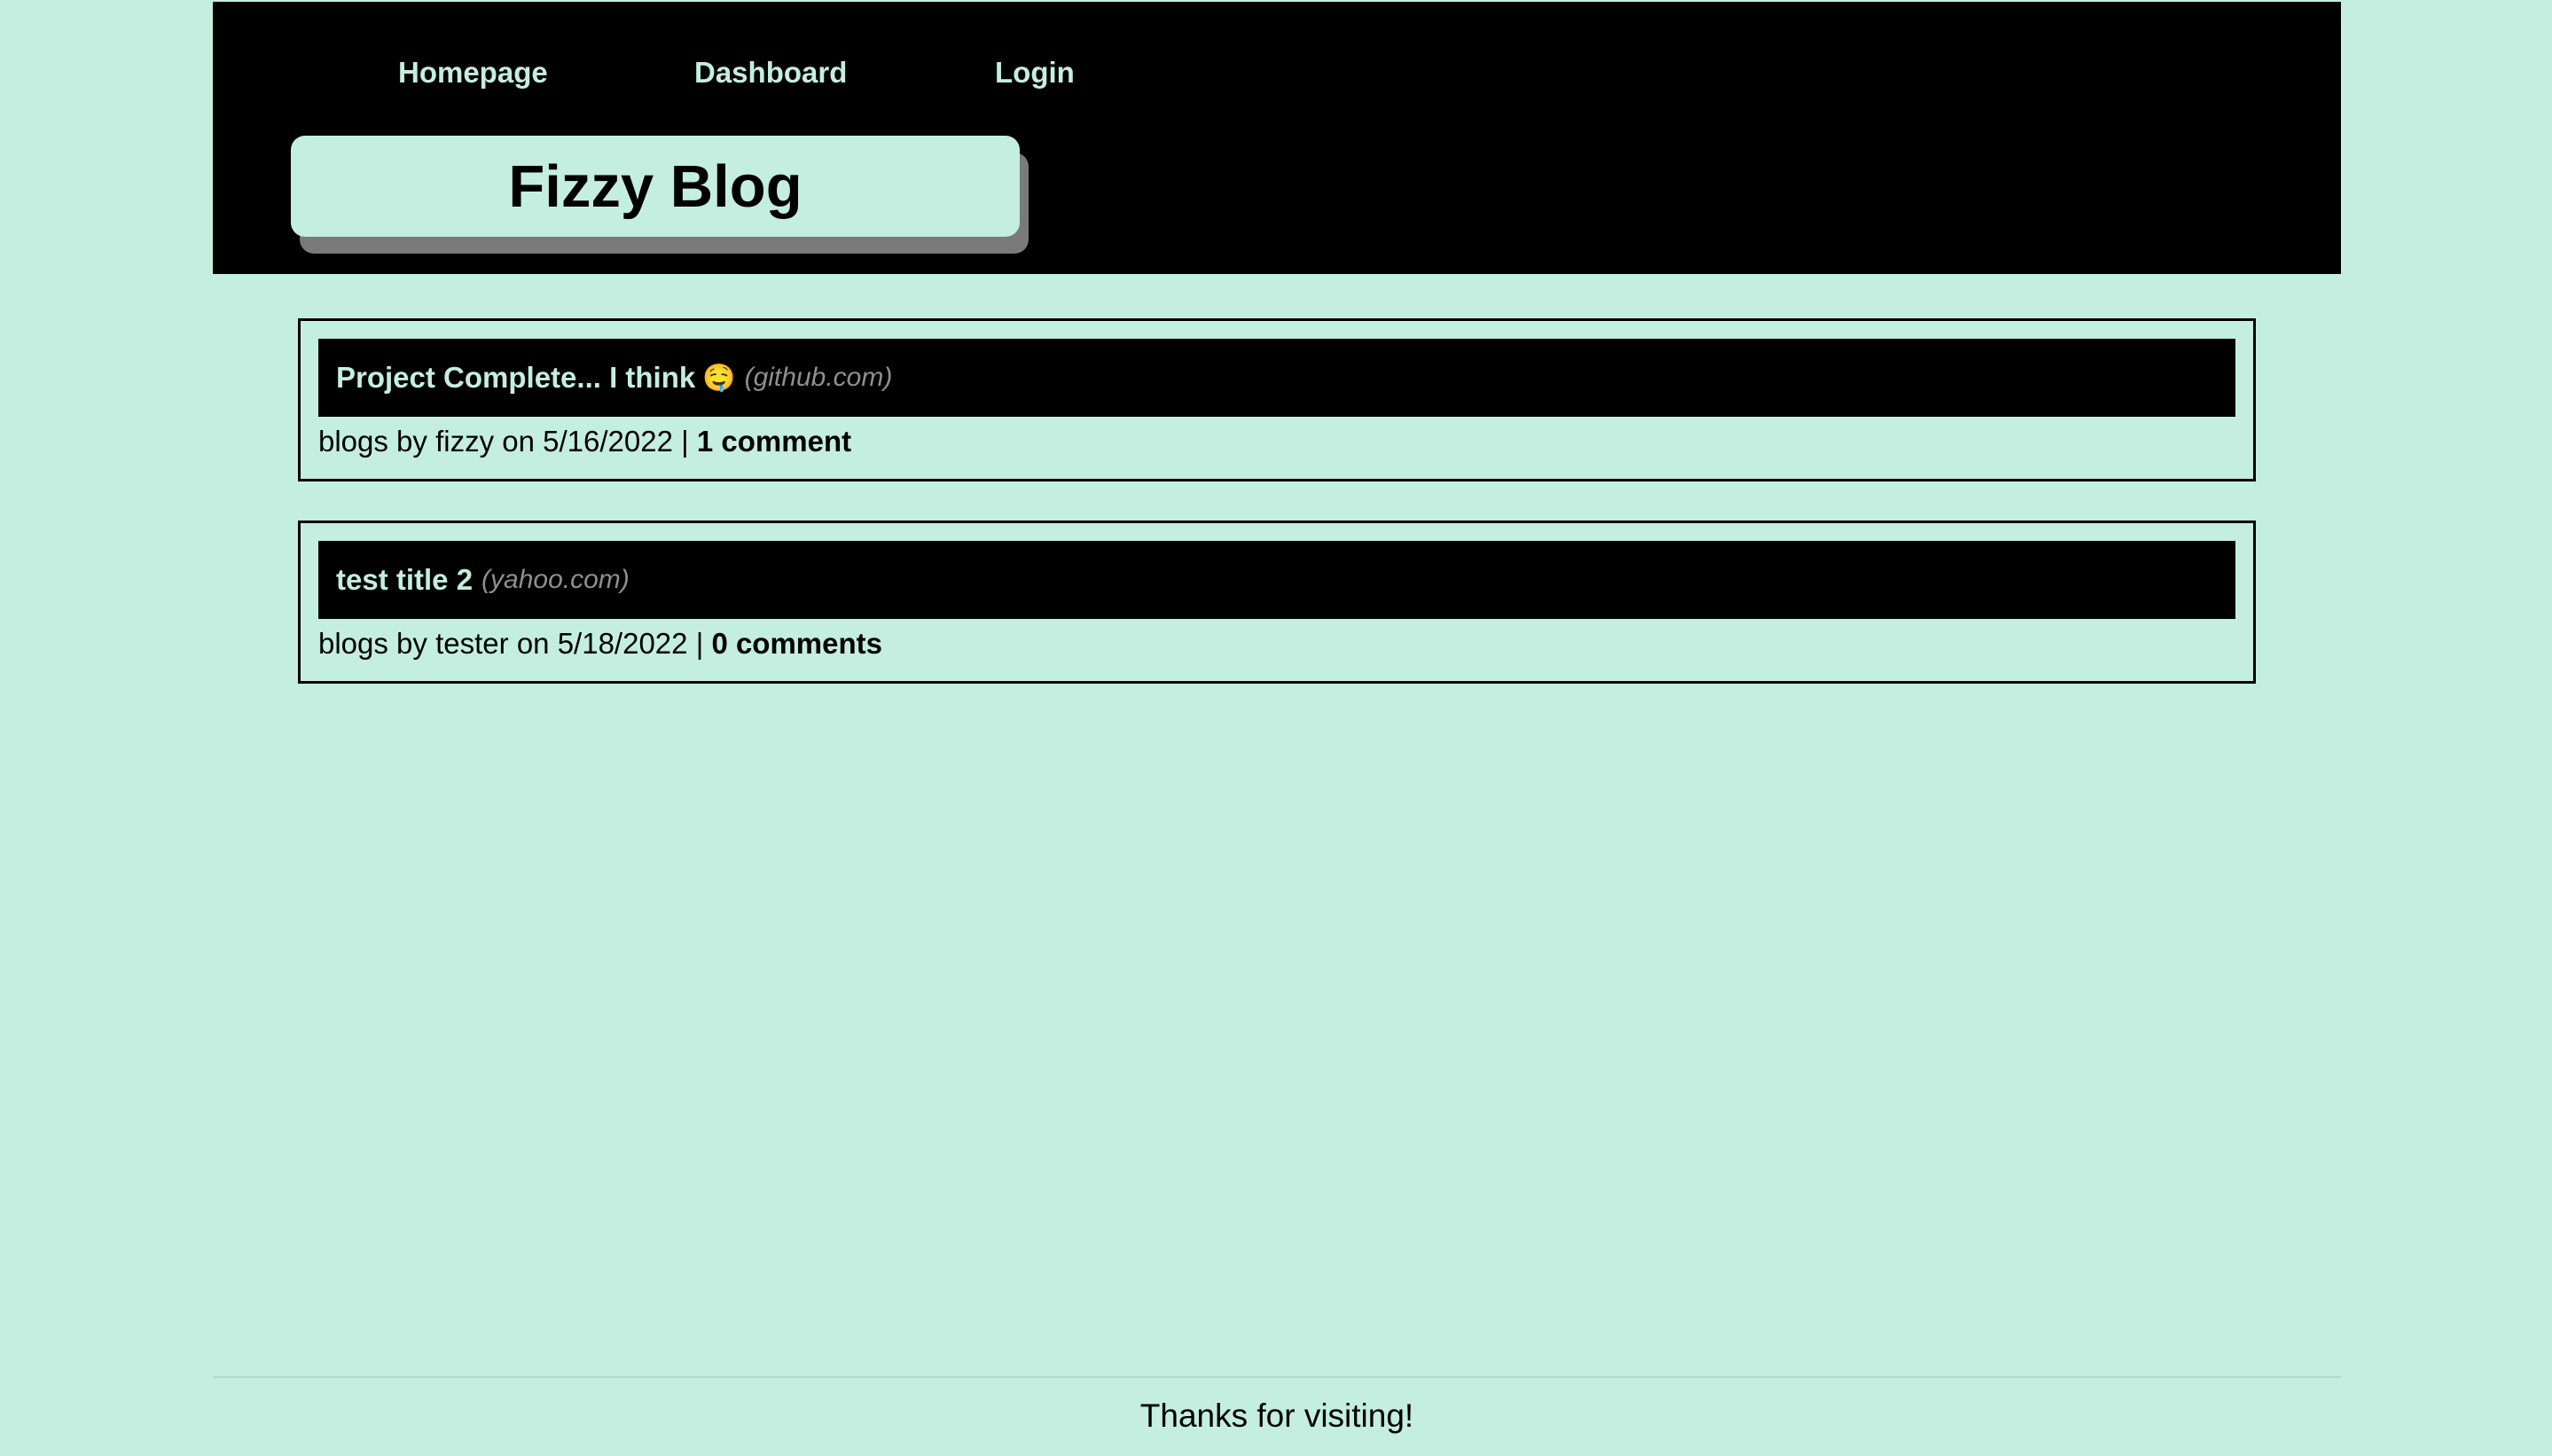 This screenshot has width=2552, height=1456. I want to click on footer-text: Thanks for visiting!, so click(1276, 1415).